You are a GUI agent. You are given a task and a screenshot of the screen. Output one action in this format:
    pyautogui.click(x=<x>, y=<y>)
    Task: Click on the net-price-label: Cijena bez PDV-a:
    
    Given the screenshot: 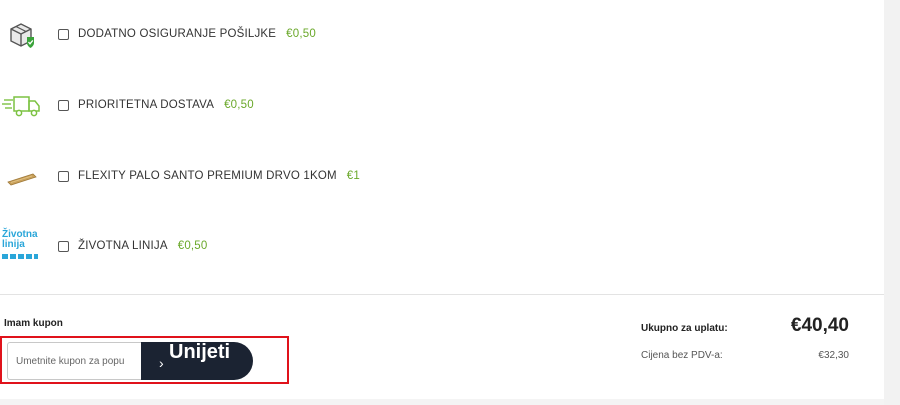 What is the action you would take?
    pyautogui.click(x=682, y=355)
    